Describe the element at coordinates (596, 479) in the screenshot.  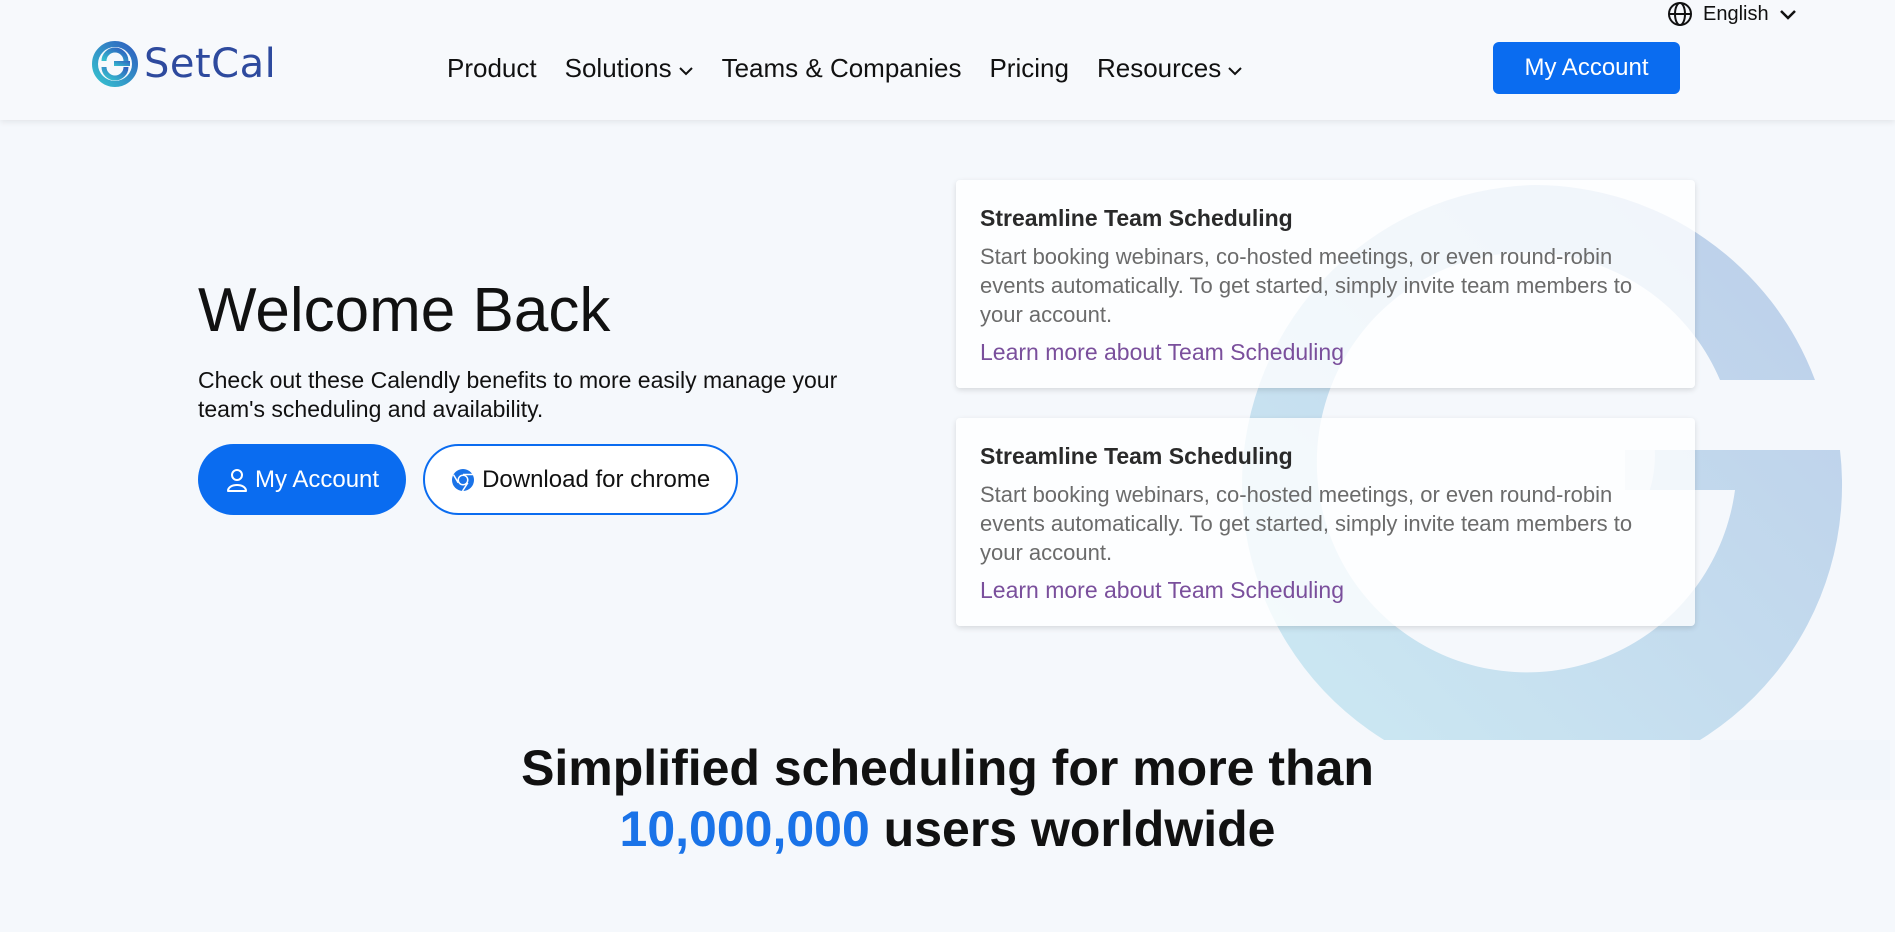
I see `button-label: Download for chrome` at that location.